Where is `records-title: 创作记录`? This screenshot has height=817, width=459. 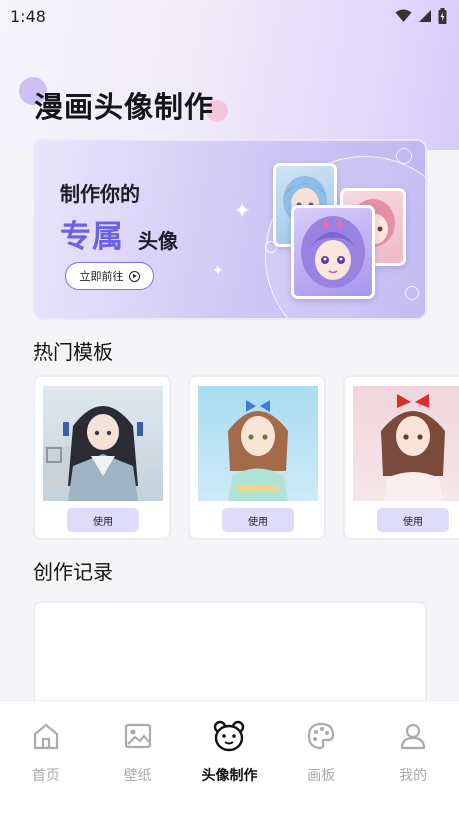 records-title: 创作记录 is located at coordinates (73, 572).